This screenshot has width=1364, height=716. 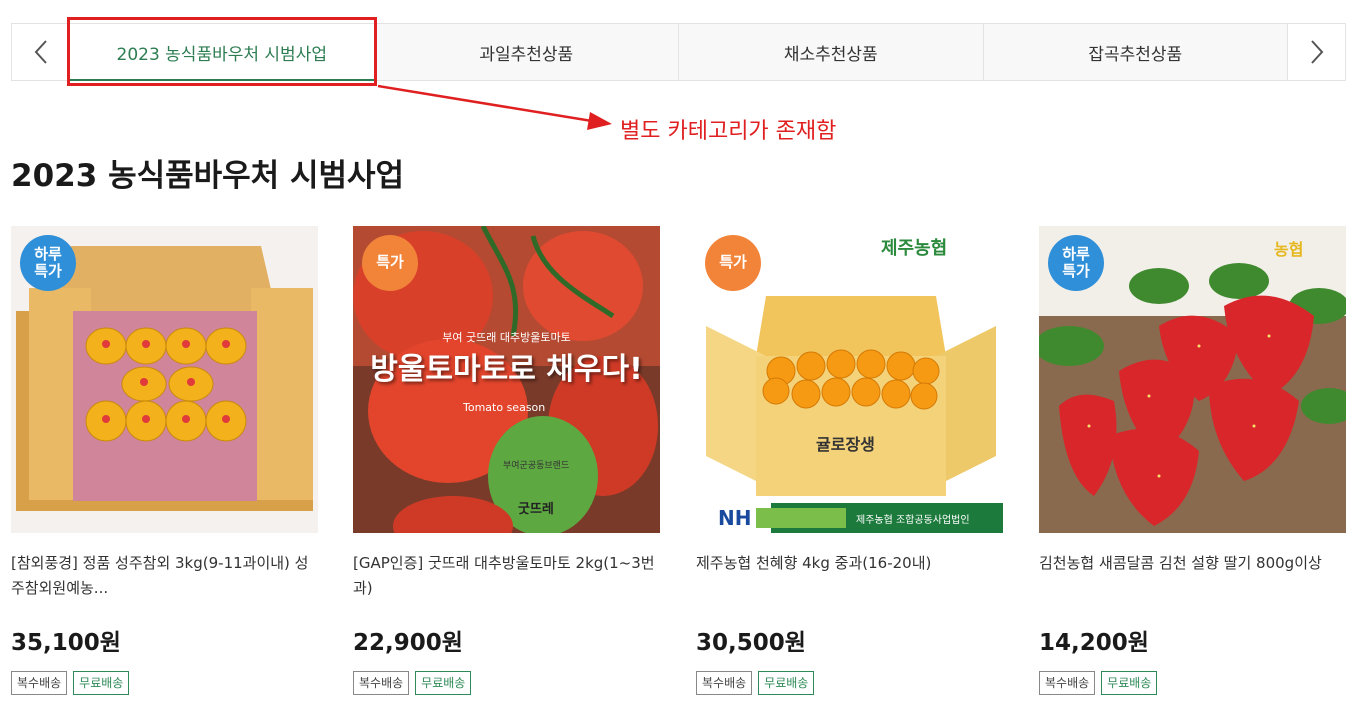 What do you see at coordinates (1192, 379) in the screenshot?
I see `product-image: 농협 하루 특가` at bounding box center [1192, 379].